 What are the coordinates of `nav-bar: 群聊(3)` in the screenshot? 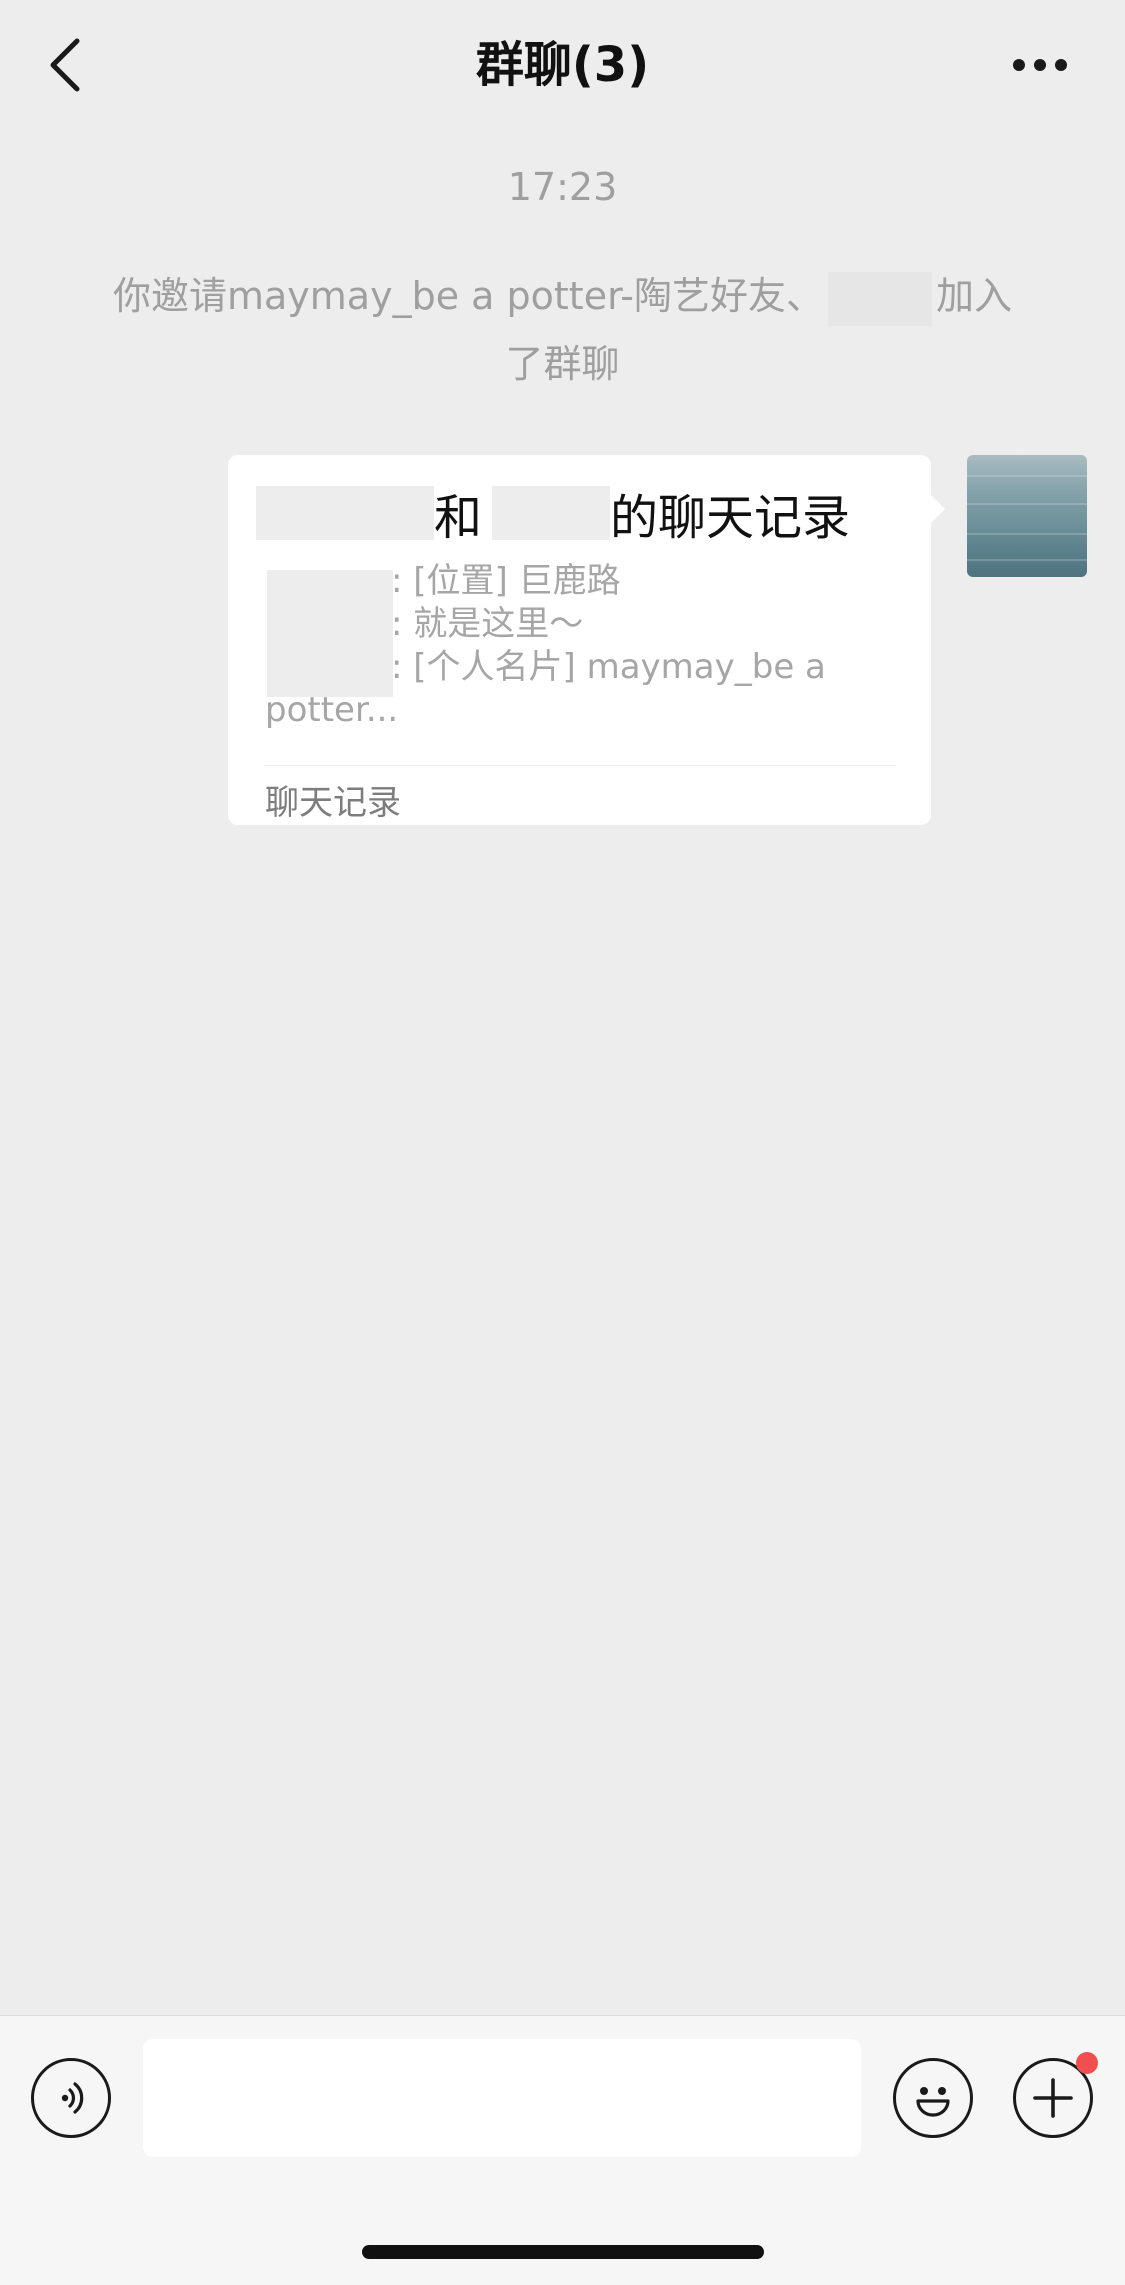 It's located at (562, 65).